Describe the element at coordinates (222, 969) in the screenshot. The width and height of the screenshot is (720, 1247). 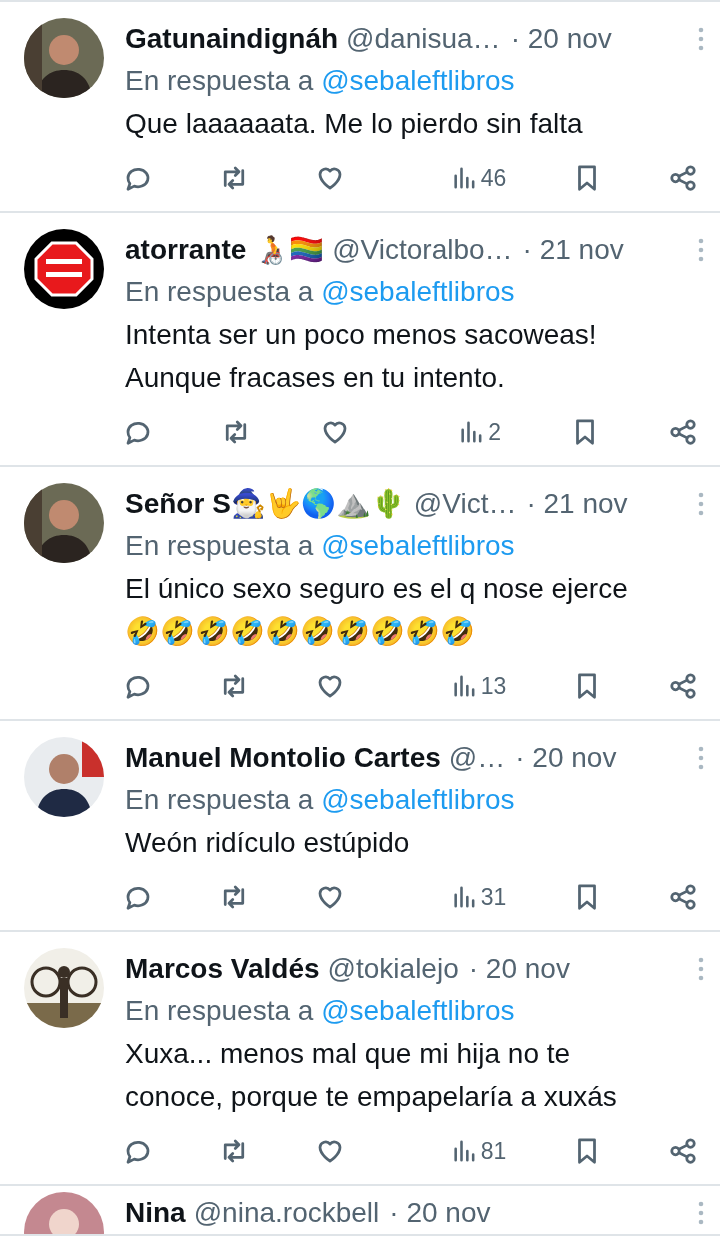
I see `user-name: Marcos Valdés` at that location.